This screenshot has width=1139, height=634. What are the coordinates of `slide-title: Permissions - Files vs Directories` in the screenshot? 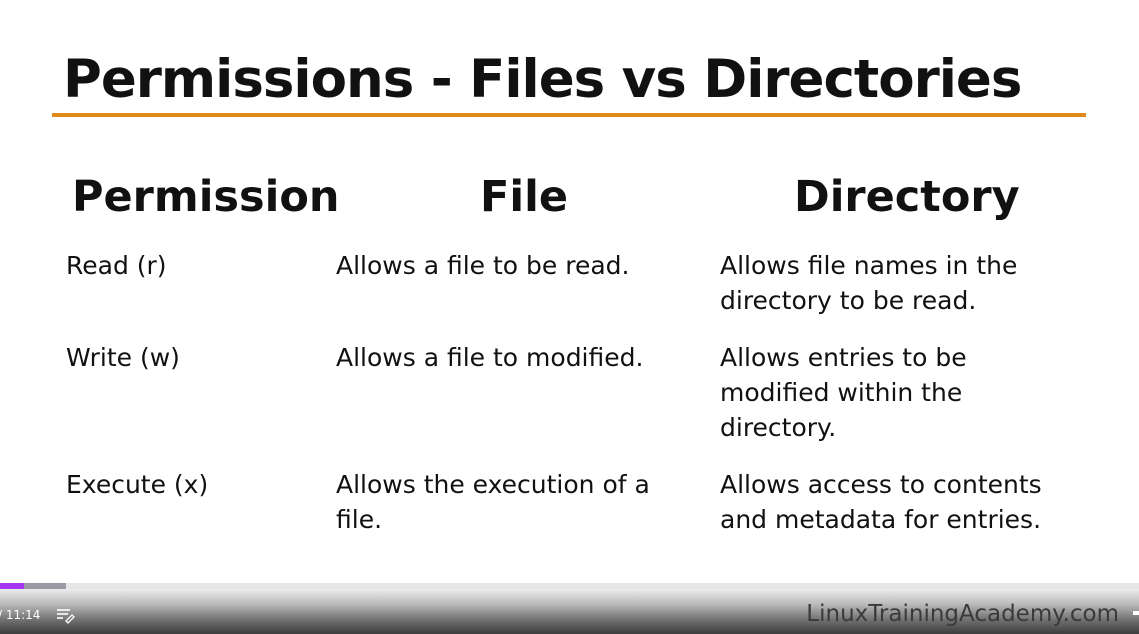 It's located at (542, 79).